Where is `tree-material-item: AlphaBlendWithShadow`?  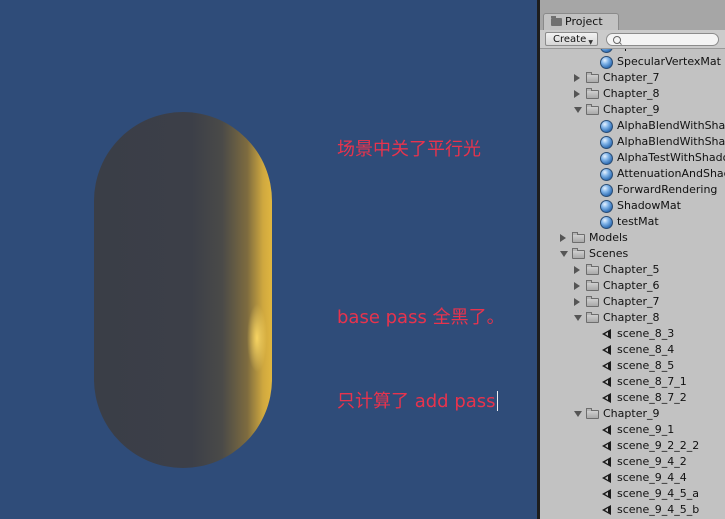
tree-material-item: AlphaBlendWithShadow is located at coordinates (632, 126).